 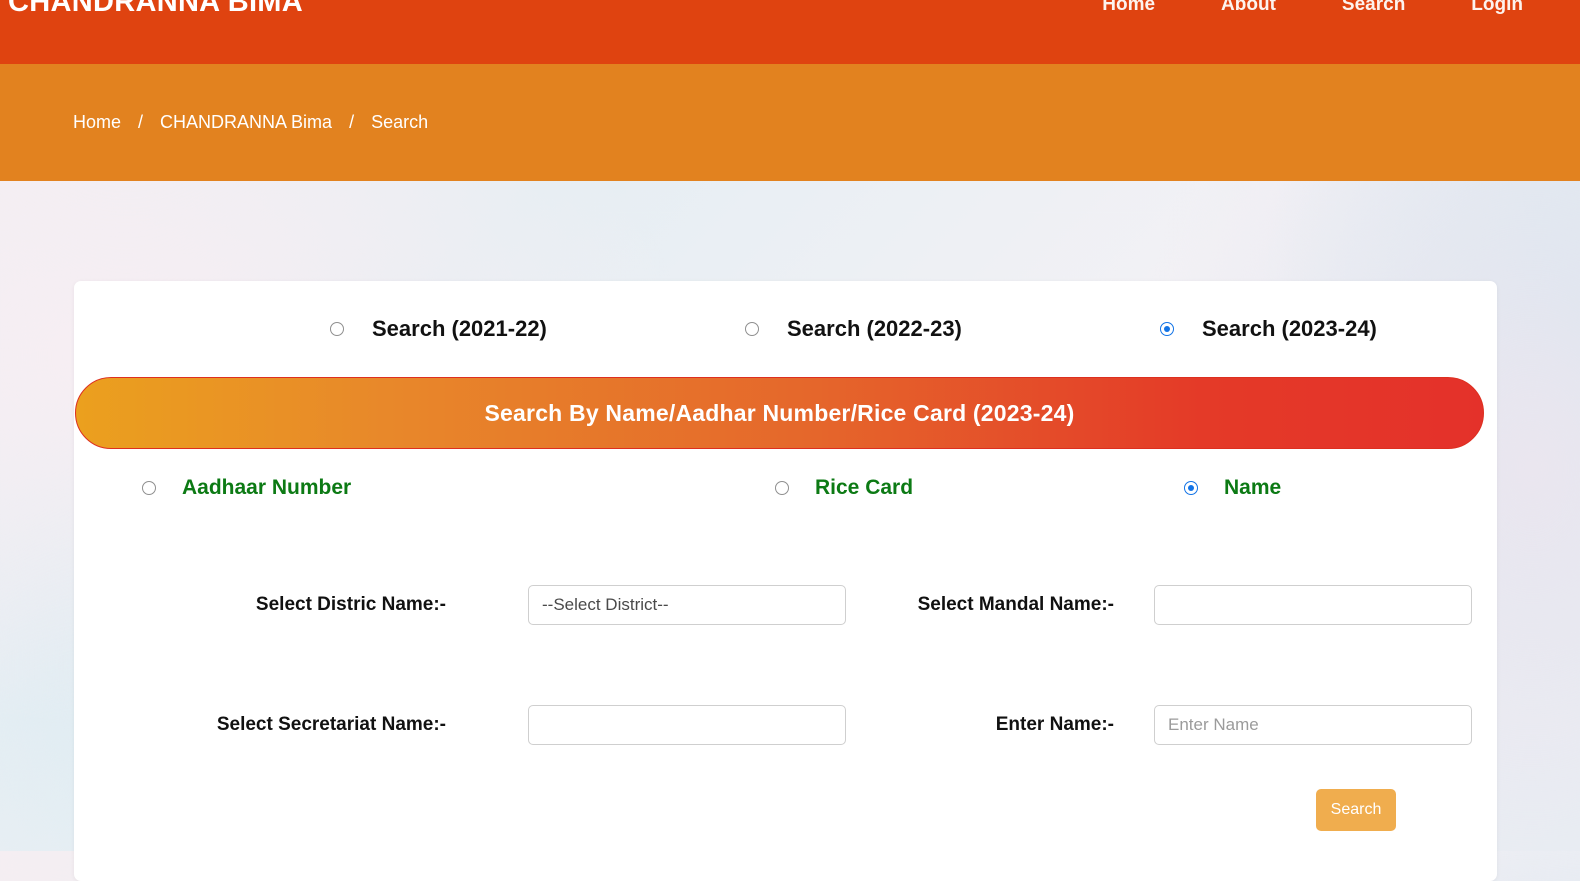 I want to click on site-header: CHANDRANNA BIMA Home About Search Login, so click(x=790, y=32).